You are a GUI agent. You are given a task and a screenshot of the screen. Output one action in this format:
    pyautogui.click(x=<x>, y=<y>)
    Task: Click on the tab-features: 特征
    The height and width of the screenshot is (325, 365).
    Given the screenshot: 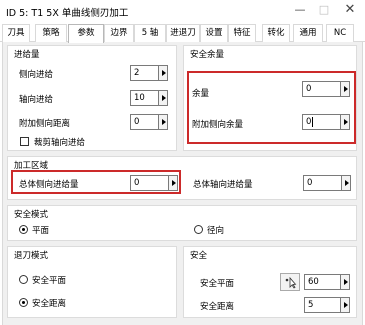 What is the action you would take?
    pyautogui.click(x=242, y=33)
    